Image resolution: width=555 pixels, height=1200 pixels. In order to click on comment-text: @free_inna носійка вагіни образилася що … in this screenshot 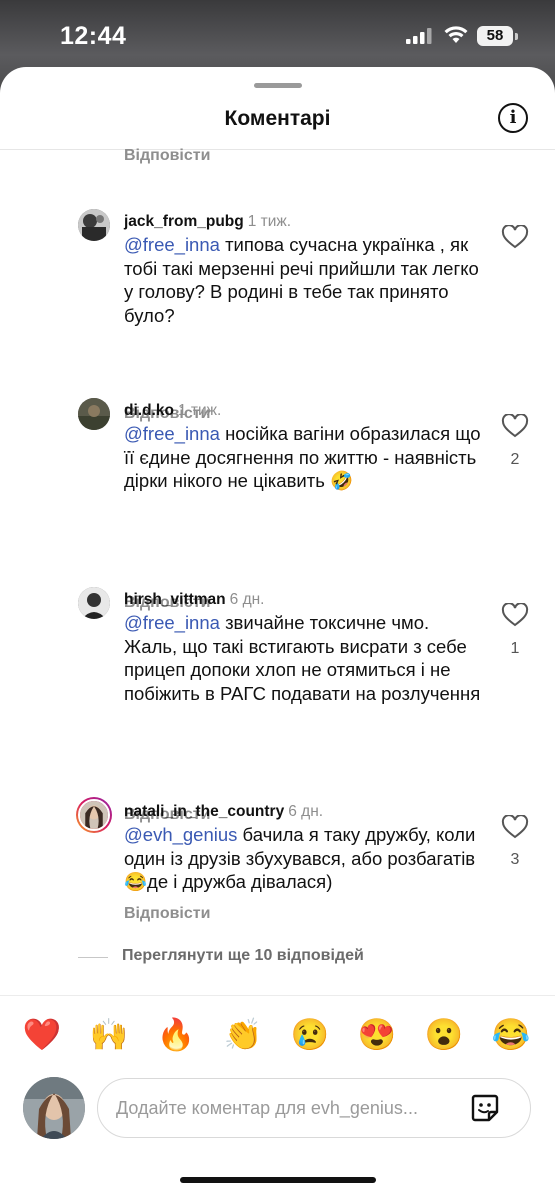, I will do `click(304, 457)`.